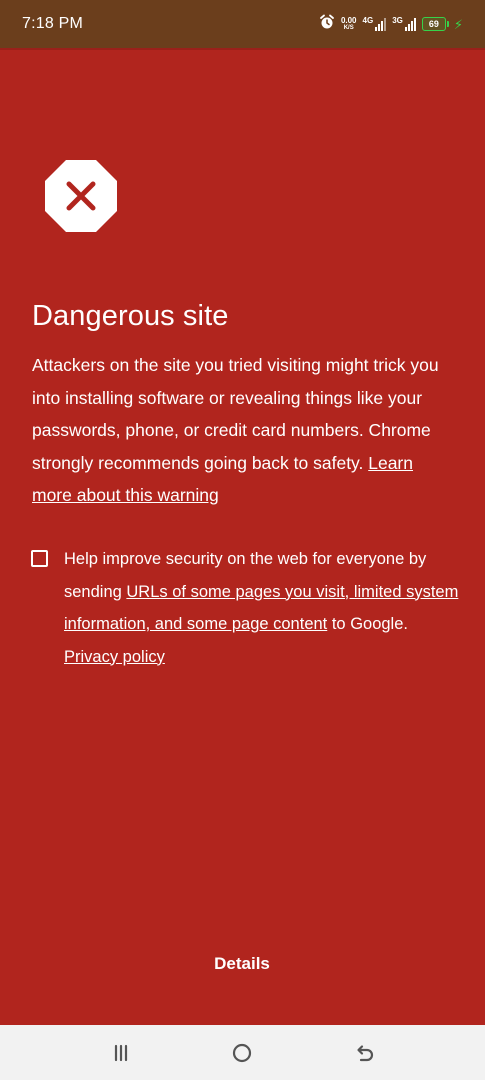  I want to click on signal-3g-label: 3G, so click(397, 20).